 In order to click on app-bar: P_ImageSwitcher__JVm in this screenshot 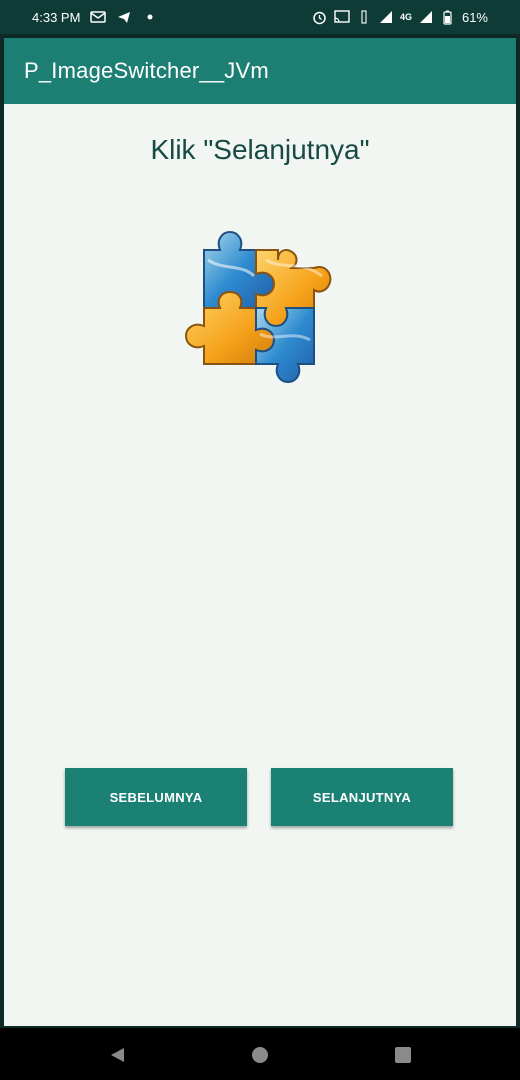, I will do `click(260, 71)`.